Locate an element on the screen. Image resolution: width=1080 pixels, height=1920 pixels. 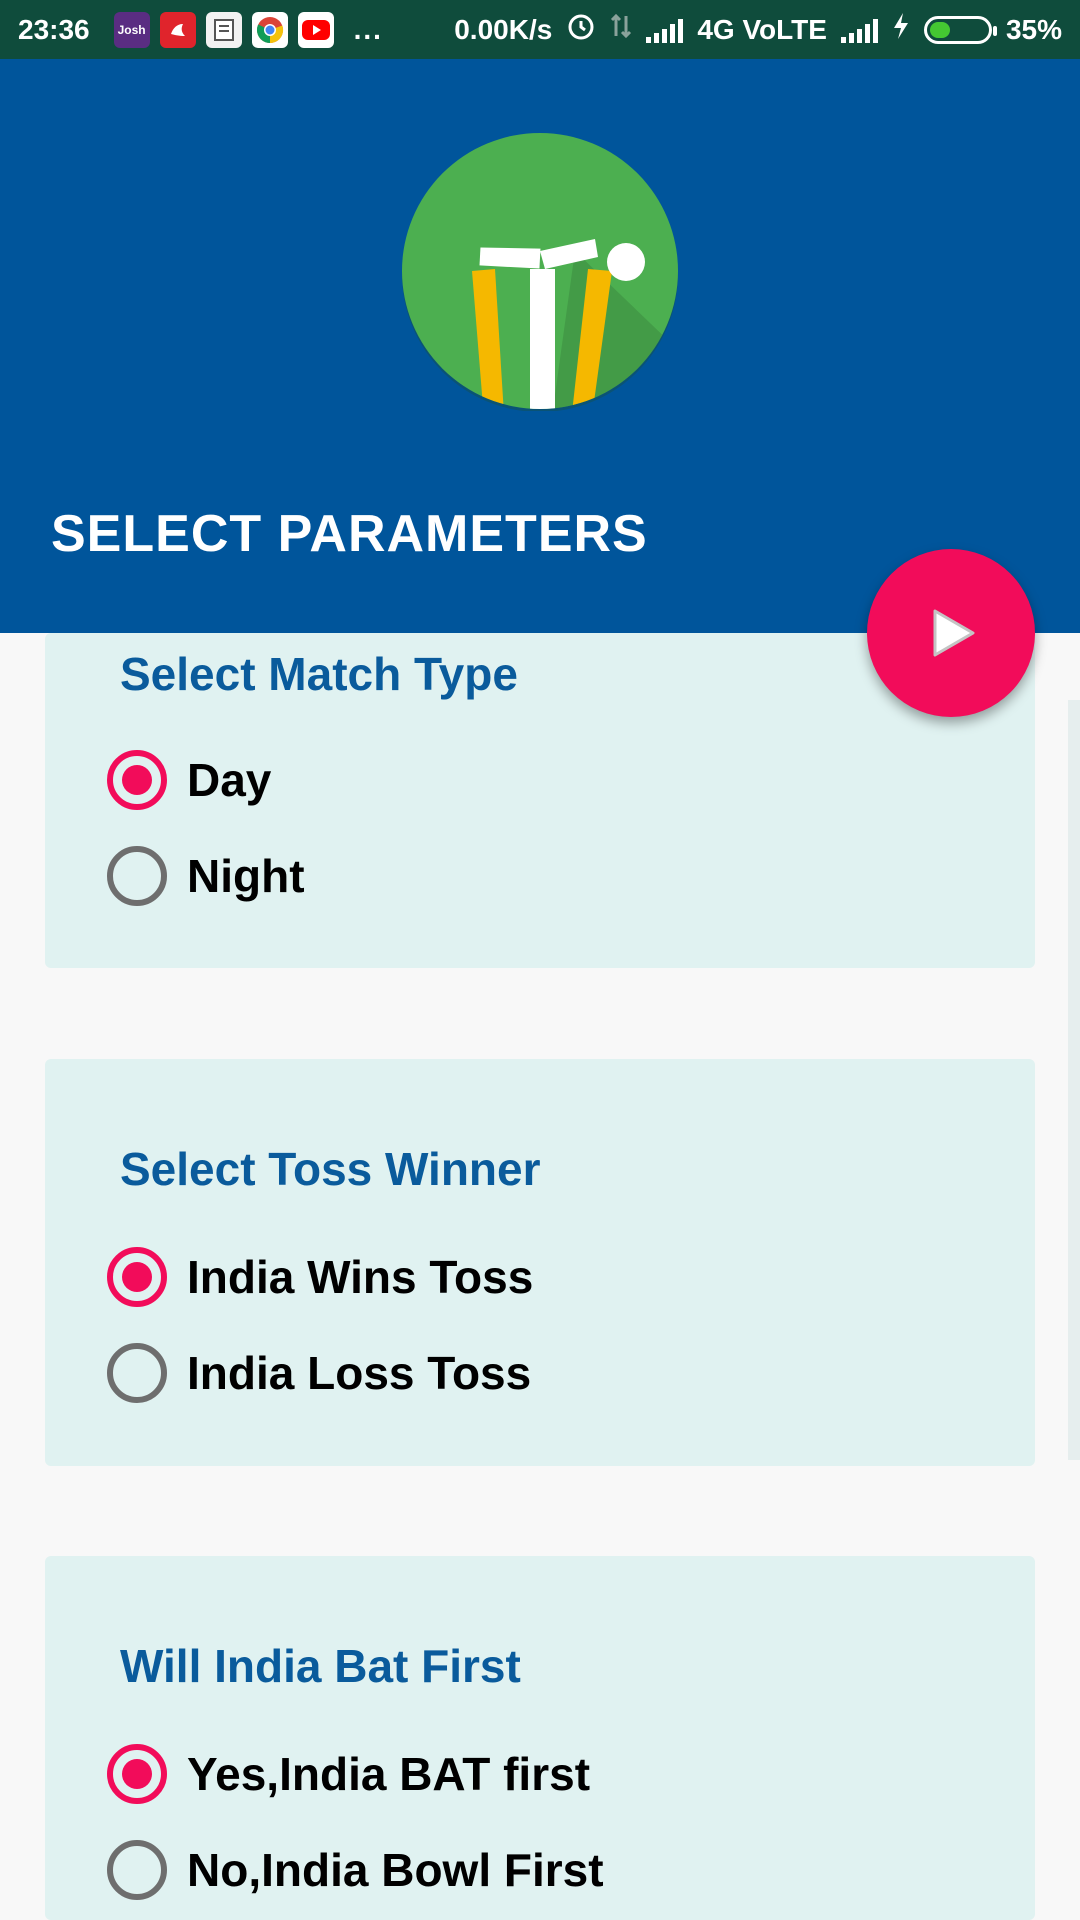
radio-option-day: Day is located at coordinates (189, 780).